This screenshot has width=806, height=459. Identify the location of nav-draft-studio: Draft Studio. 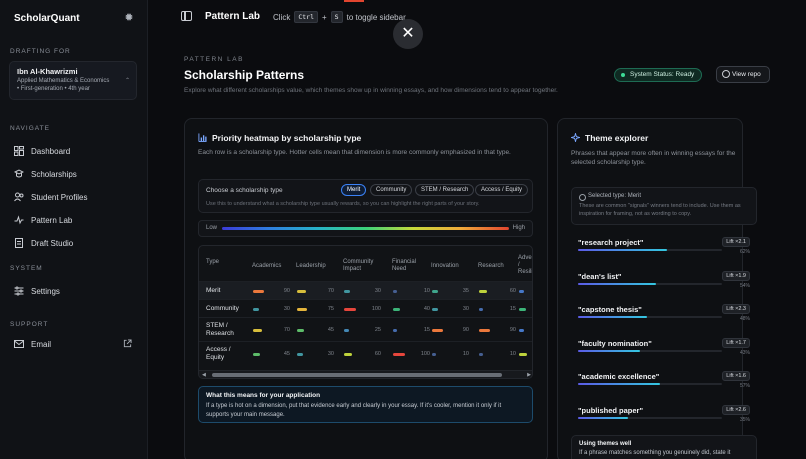
(43, 243).